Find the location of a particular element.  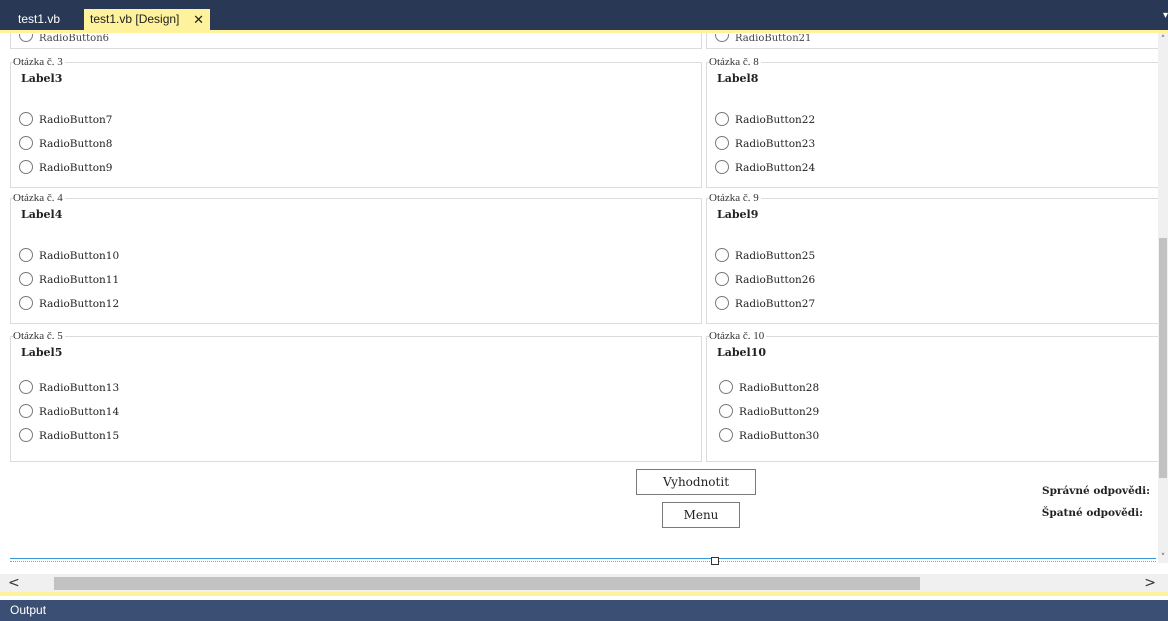

scroll-left-icon: < is located at coordinates (14, 583).